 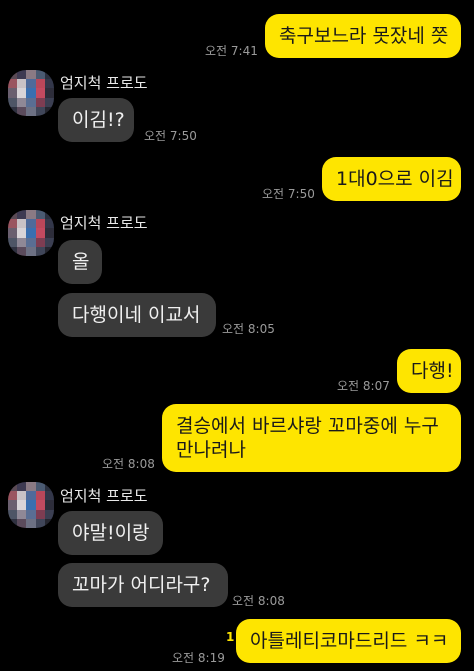 I want to click on message-timestamp: 오전 8:07, so click(x=363, y=386).